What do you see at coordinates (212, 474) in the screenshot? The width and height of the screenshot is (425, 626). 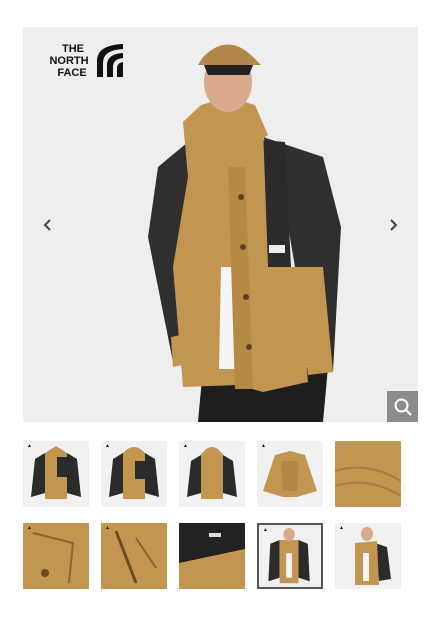 I see `thumbnail-jacket-back: ▲` at bounding box center [212, 474].